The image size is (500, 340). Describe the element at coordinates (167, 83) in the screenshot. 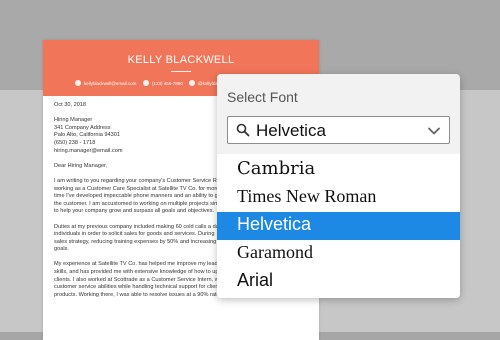

I see `contact-phone-text: (123) 456-7890` at that location.